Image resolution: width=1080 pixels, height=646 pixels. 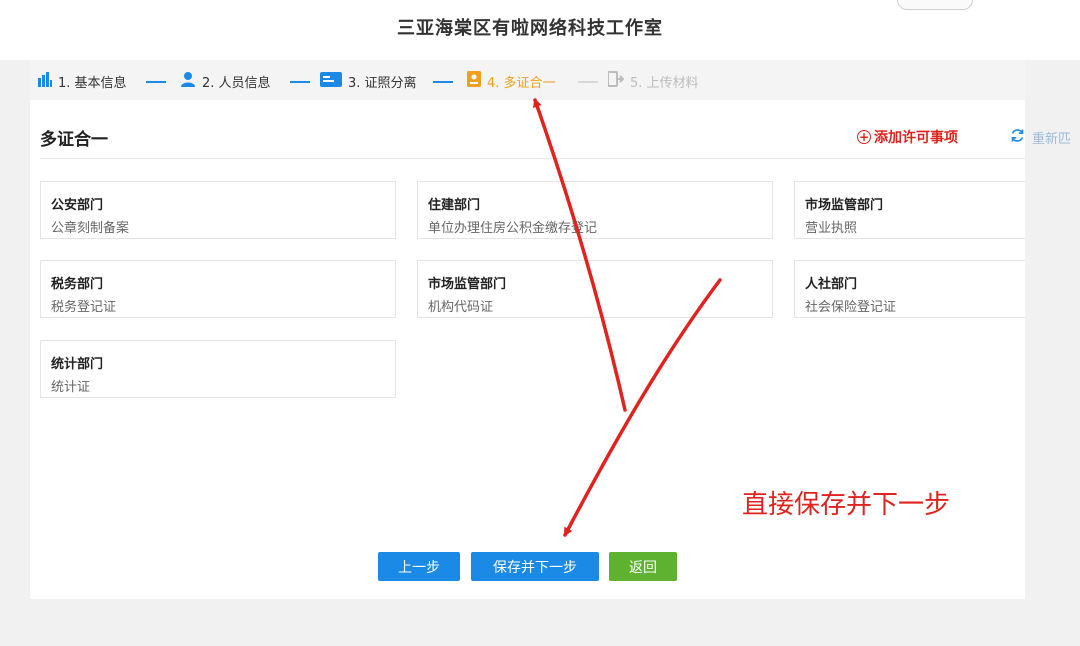 I want to click on license-card: 公安部门 公章刻制备案, so click(x=218, y=210).